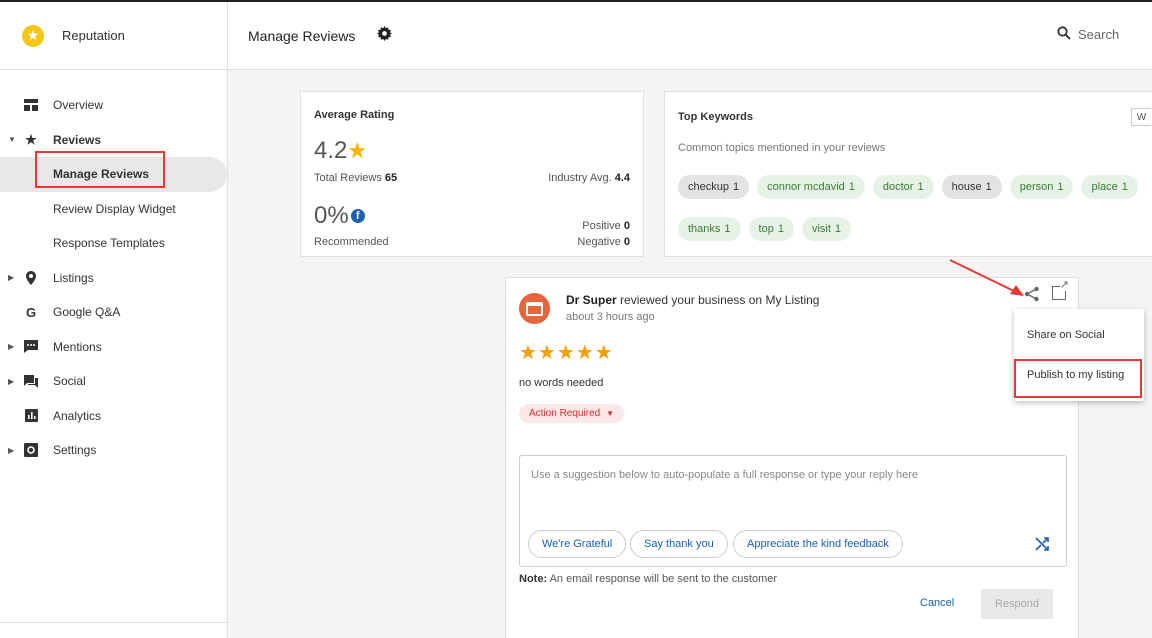  What do you see at coordinates (114, 630) in the screenshot?
I see `sidebar-footer` at bounding box center [114, 630].